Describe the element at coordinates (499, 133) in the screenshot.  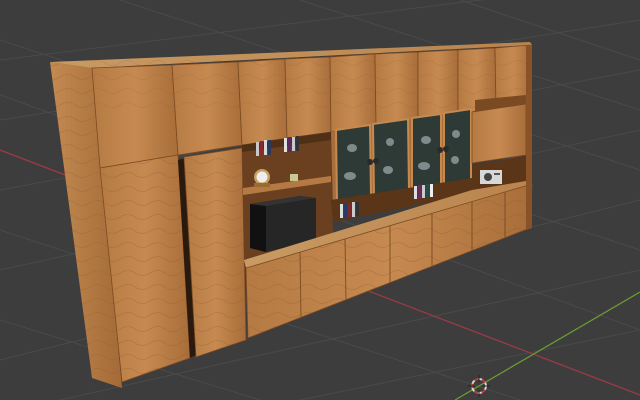
I see `right-upper-panel` at that location.